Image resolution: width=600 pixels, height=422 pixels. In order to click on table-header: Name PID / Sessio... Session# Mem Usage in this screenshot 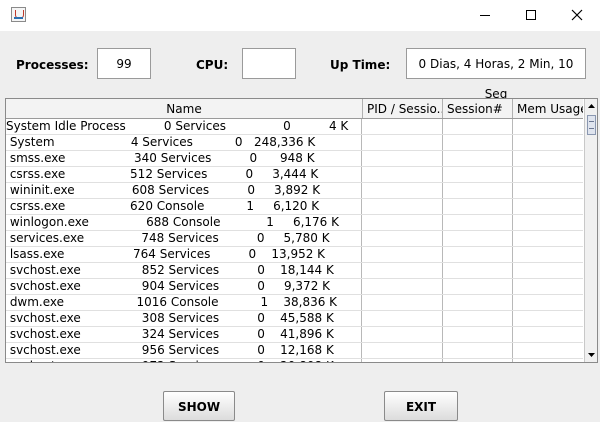, I will do `click(294, 109)`.